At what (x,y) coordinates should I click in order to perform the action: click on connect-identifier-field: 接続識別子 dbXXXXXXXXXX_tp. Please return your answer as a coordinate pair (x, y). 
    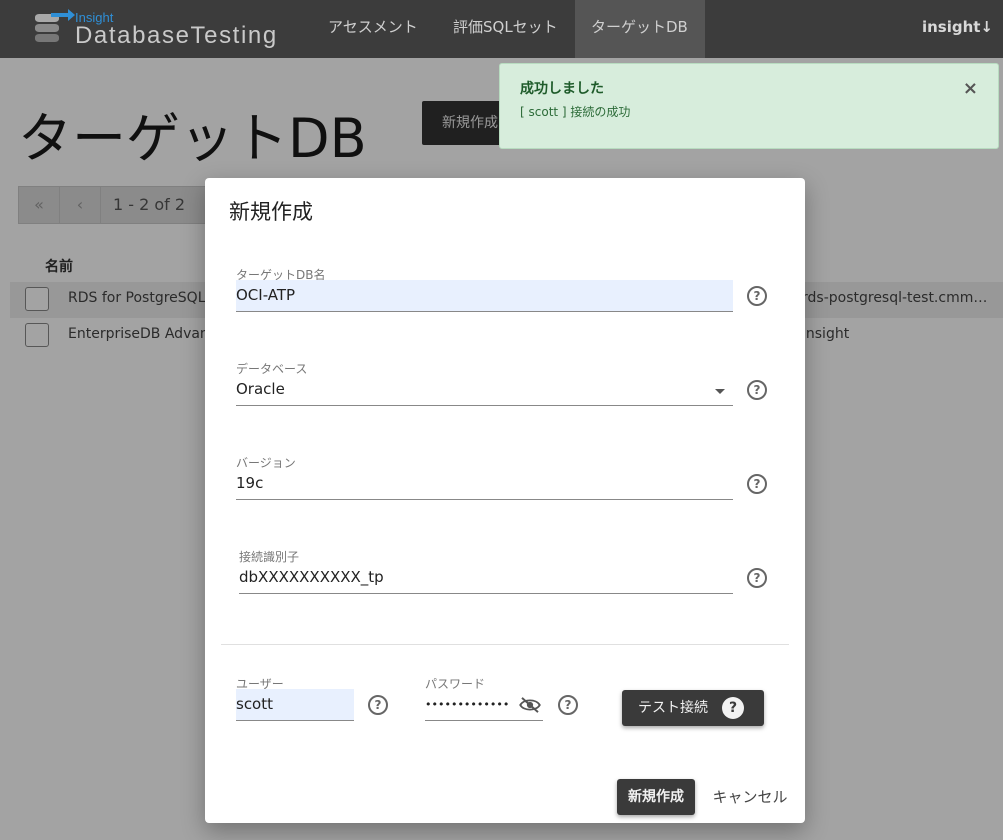
    Looking at the image, I should click on (486, 572).